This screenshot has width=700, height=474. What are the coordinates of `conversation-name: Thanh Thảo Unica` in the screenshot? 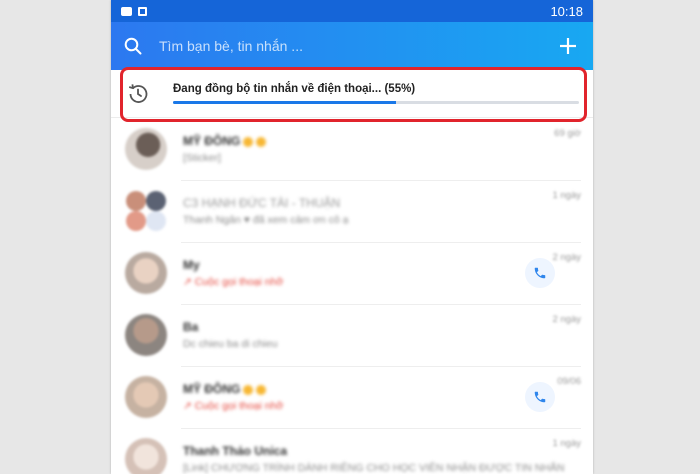 It's located at (235, 451).